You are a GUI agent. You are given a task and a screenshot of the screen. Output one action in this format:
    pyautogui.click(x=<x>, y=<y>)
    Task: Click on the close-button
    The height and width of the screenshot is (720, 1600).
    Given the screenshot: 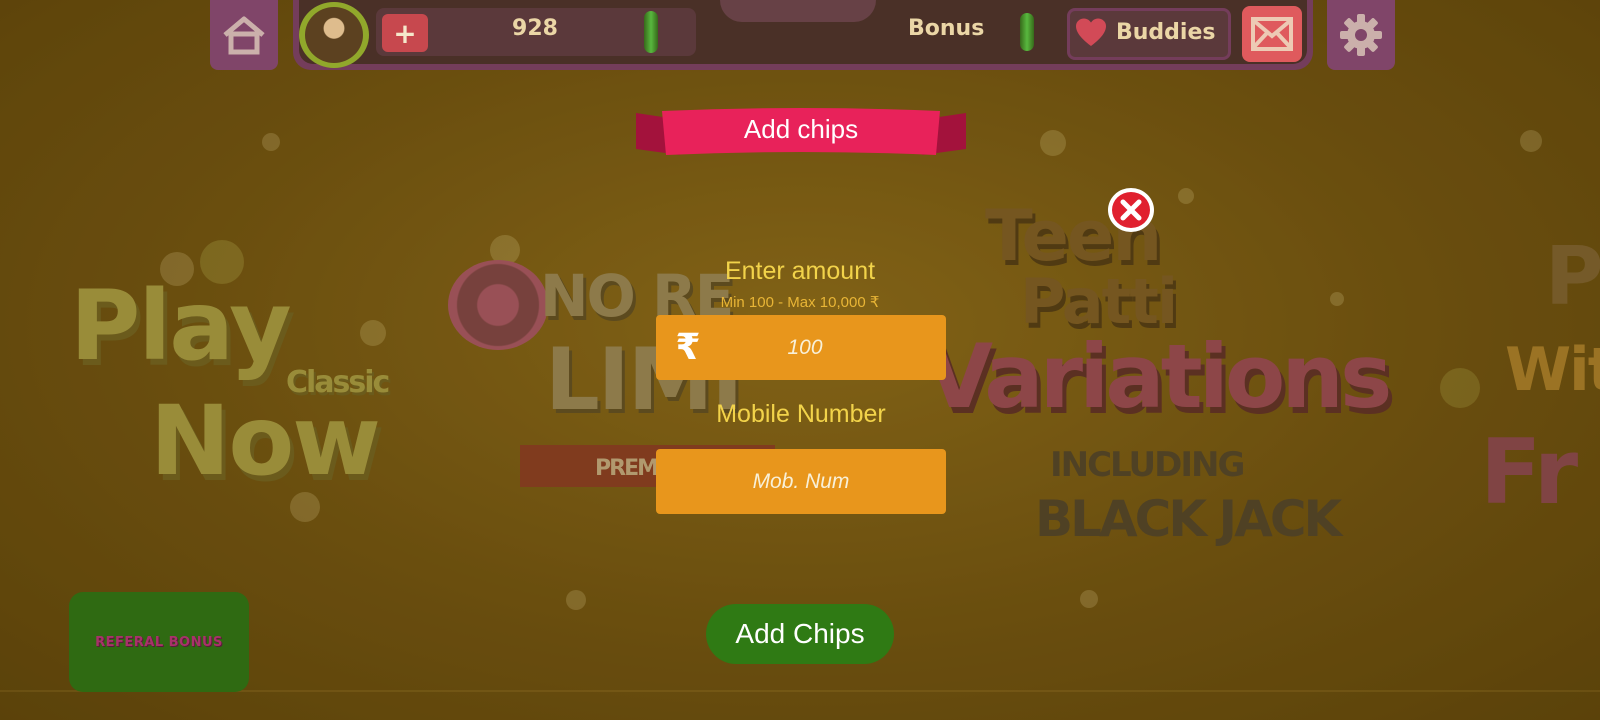 What is the action you would take?
    pyautogui.click(x=1131, y=210)
    